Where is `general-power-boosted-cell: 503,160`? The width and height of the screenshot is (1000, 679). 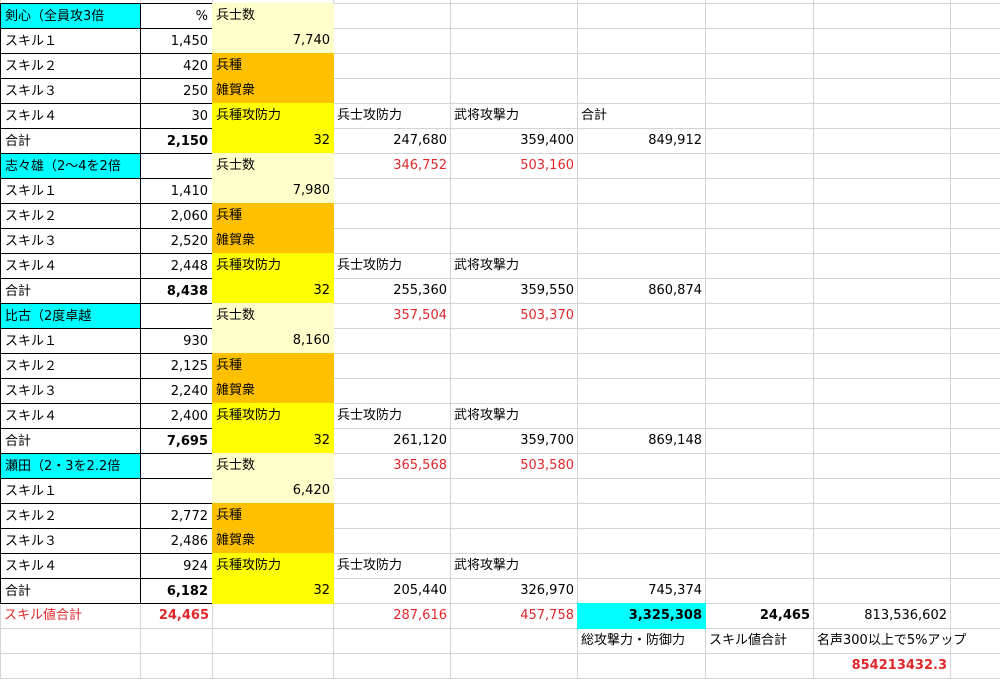 general-power-boosted-cell: 503,160 is located at coordinates (514, 166).